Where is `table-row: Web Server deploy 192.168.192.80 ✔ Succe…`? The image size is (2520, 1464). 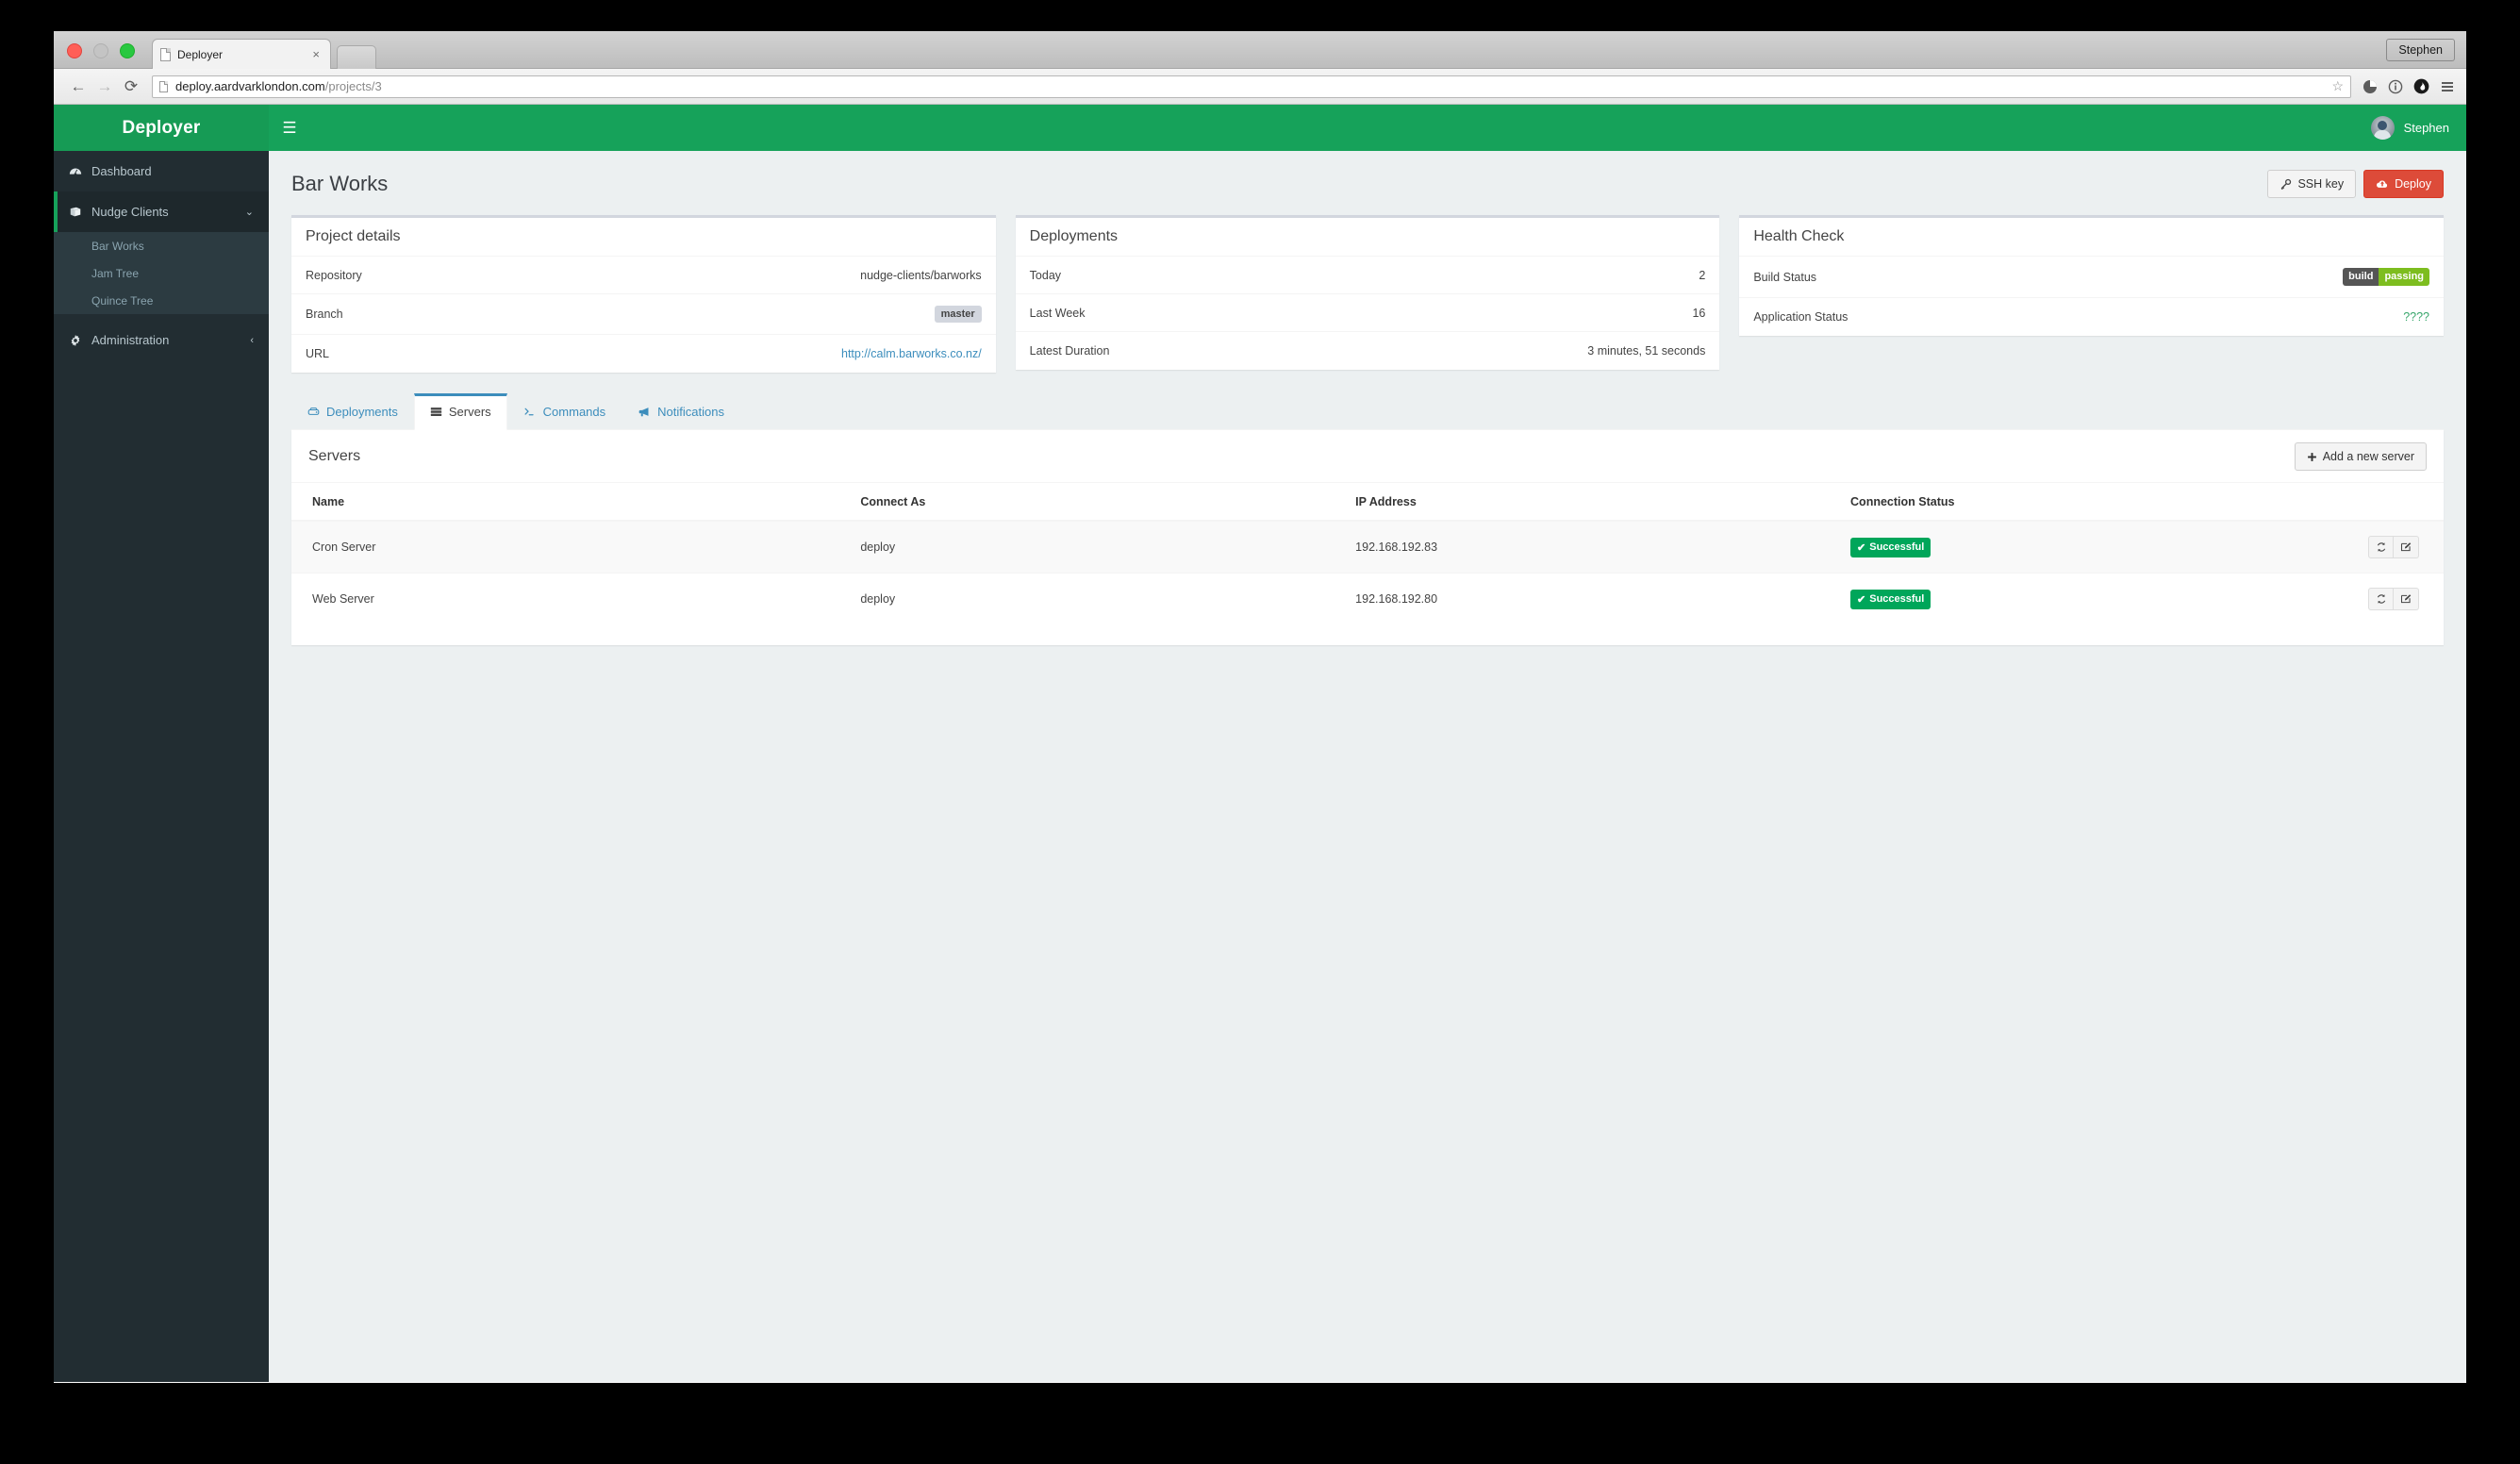
table-row: Web Server deploy 192.168.192.80 ✔ Succe… is located at coordinates (1367, 598).